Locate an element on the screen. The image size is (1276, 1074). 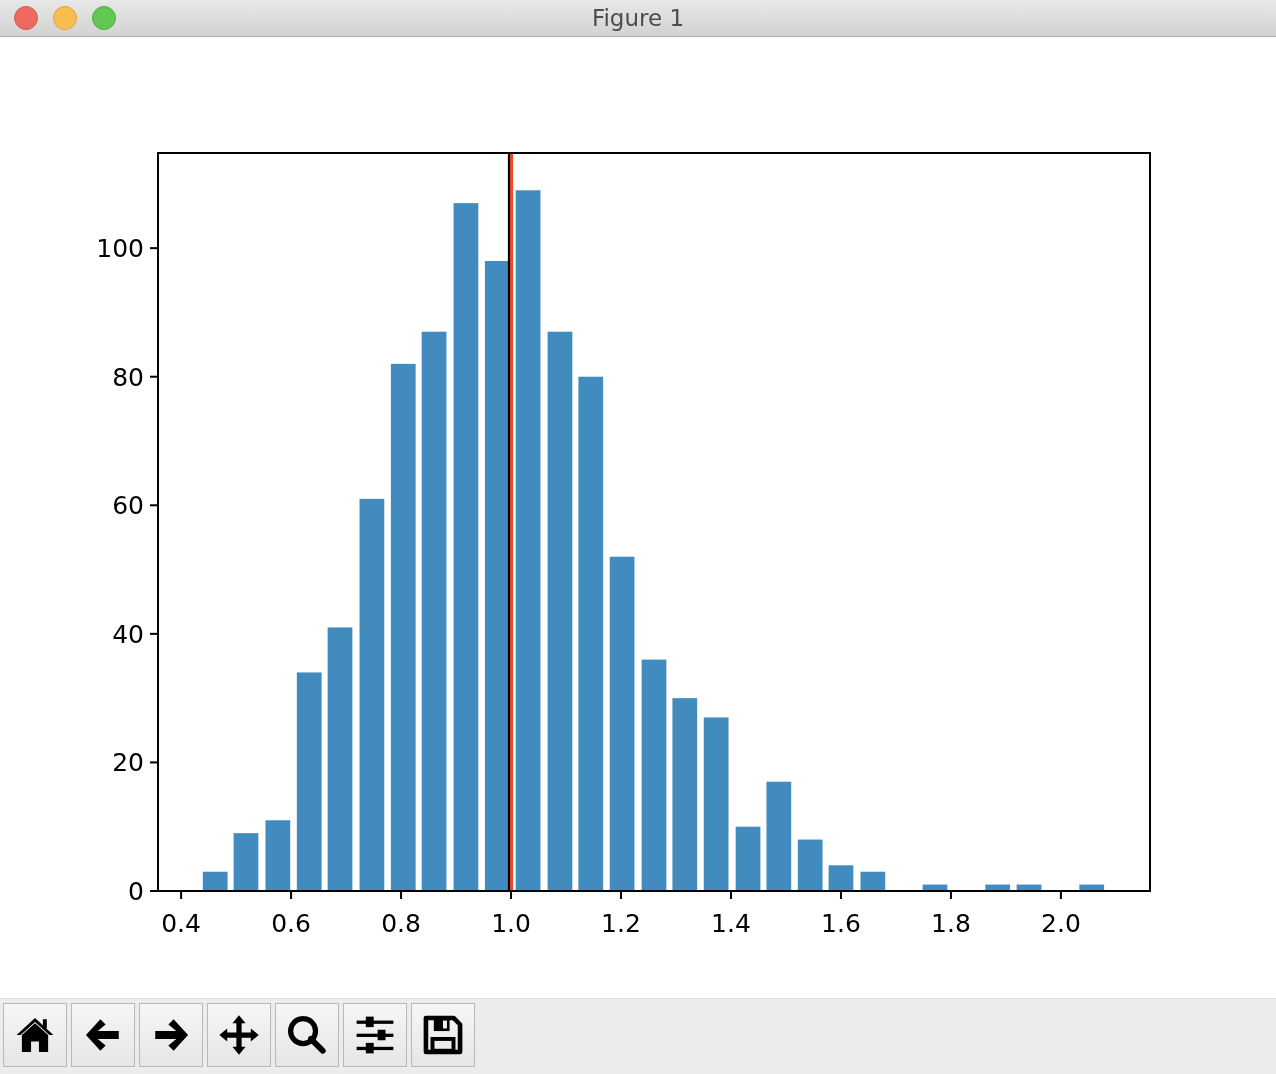
y-tick-label: 20 is located at coordinates (128, 763).